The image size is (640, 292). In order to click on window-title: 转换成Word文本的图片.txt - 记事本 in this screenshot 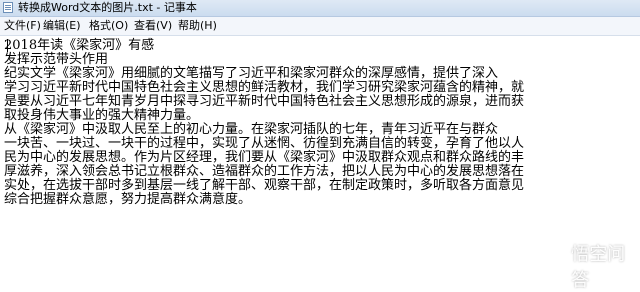, I will do `click(107, 7)`.